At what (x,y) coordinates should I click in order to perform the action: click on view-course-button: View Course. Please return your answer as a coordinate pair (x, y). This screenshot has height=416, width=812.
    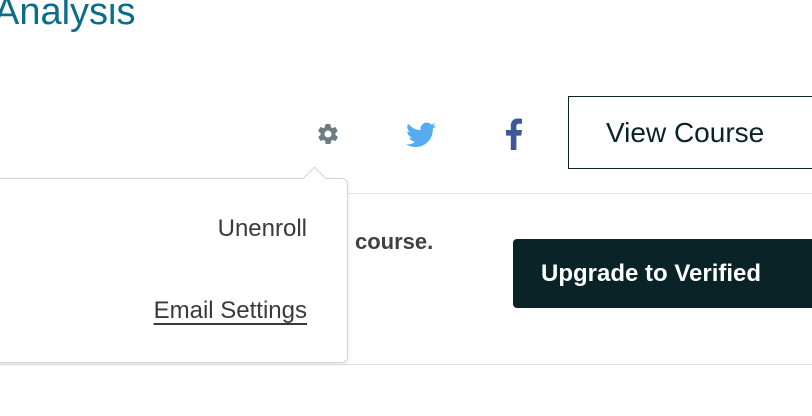
    Looking at the image, I should click on (690, 132).